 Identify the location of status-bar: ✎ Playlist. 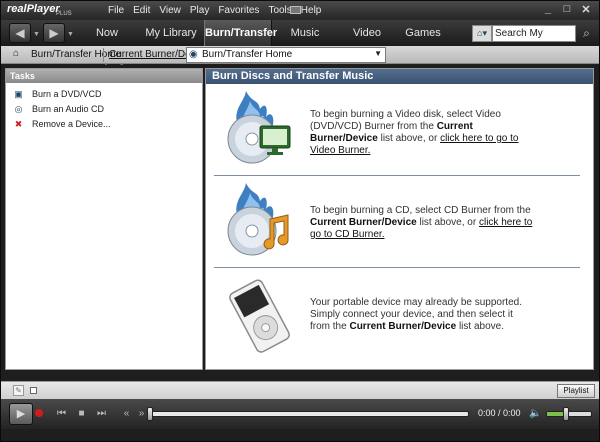
(300, 390).